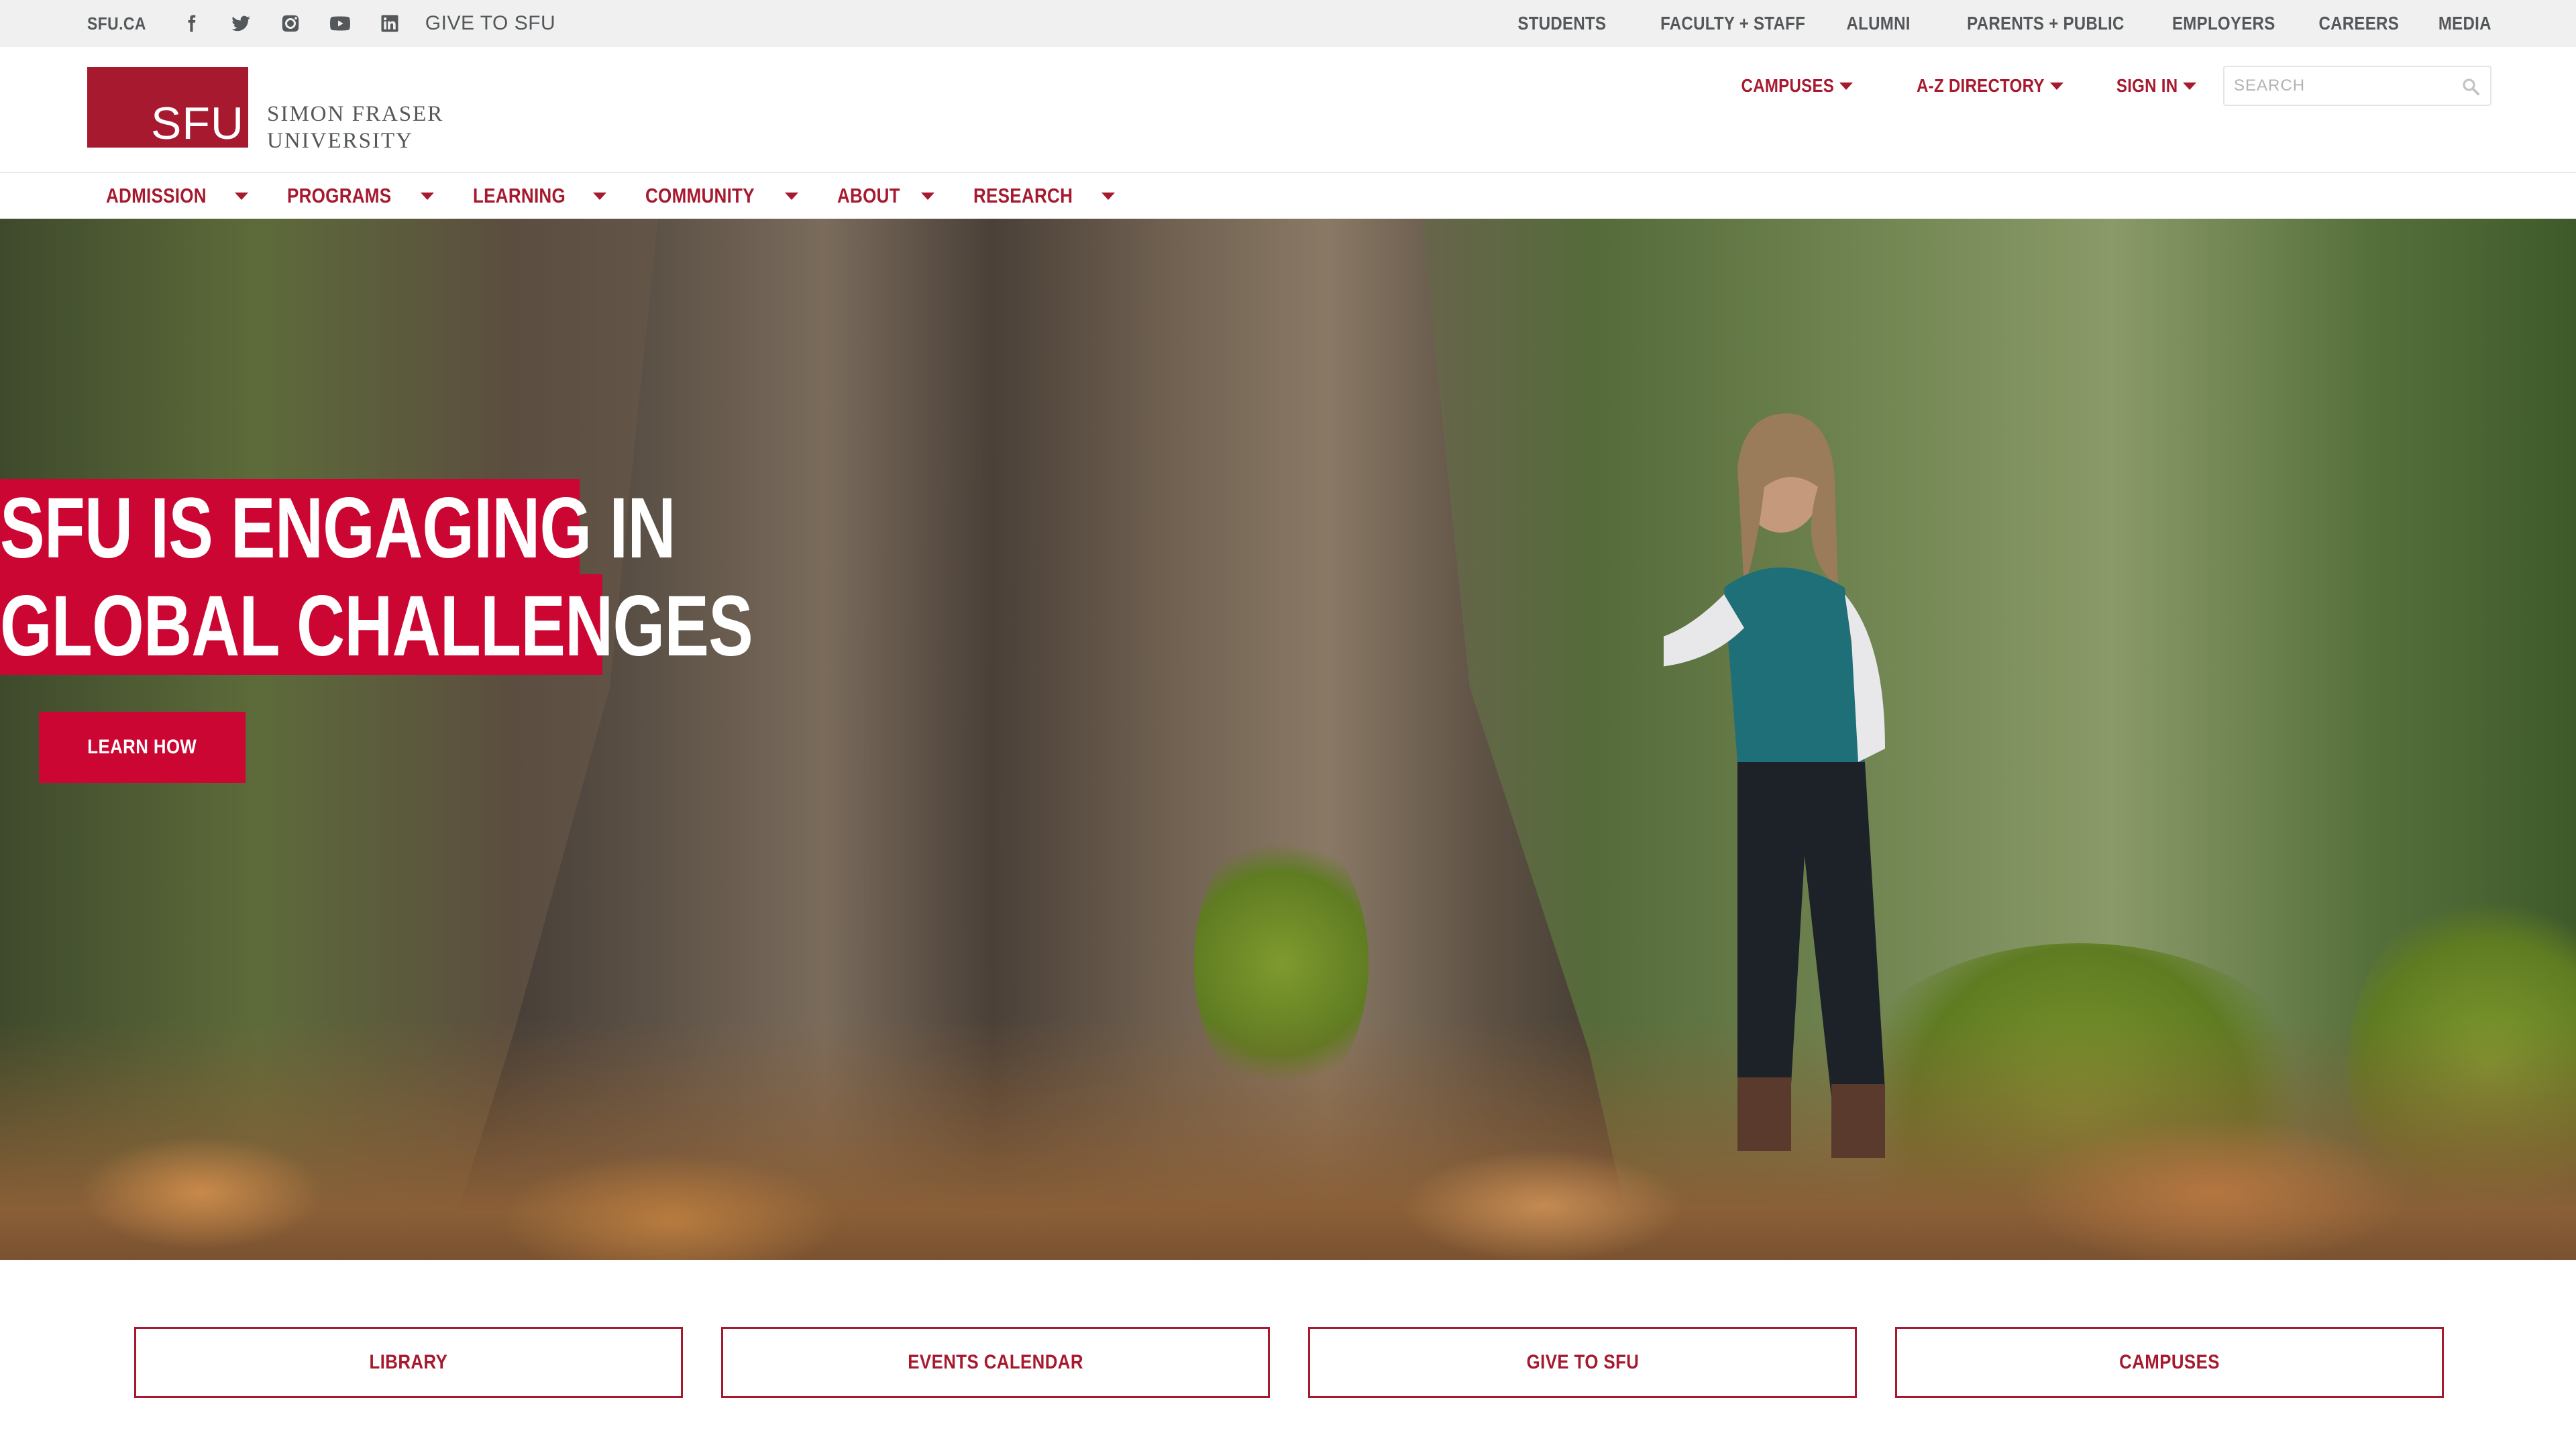  I want to click on search-icon, so click(2471, 86).